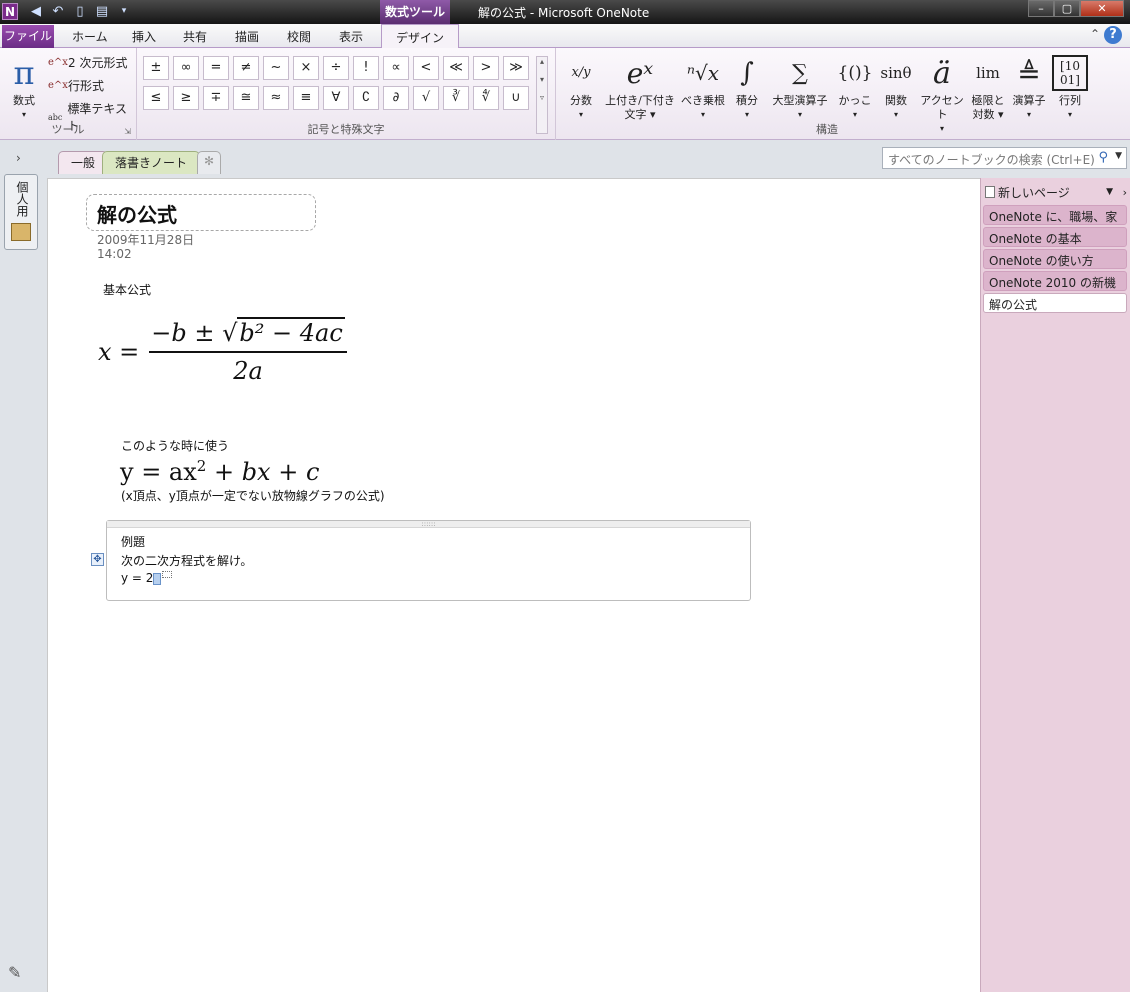 The height and width of the screenshot is (992, 1130). I want to click on page-list-item: OneNote に、職場、家, so click(1055, 215).